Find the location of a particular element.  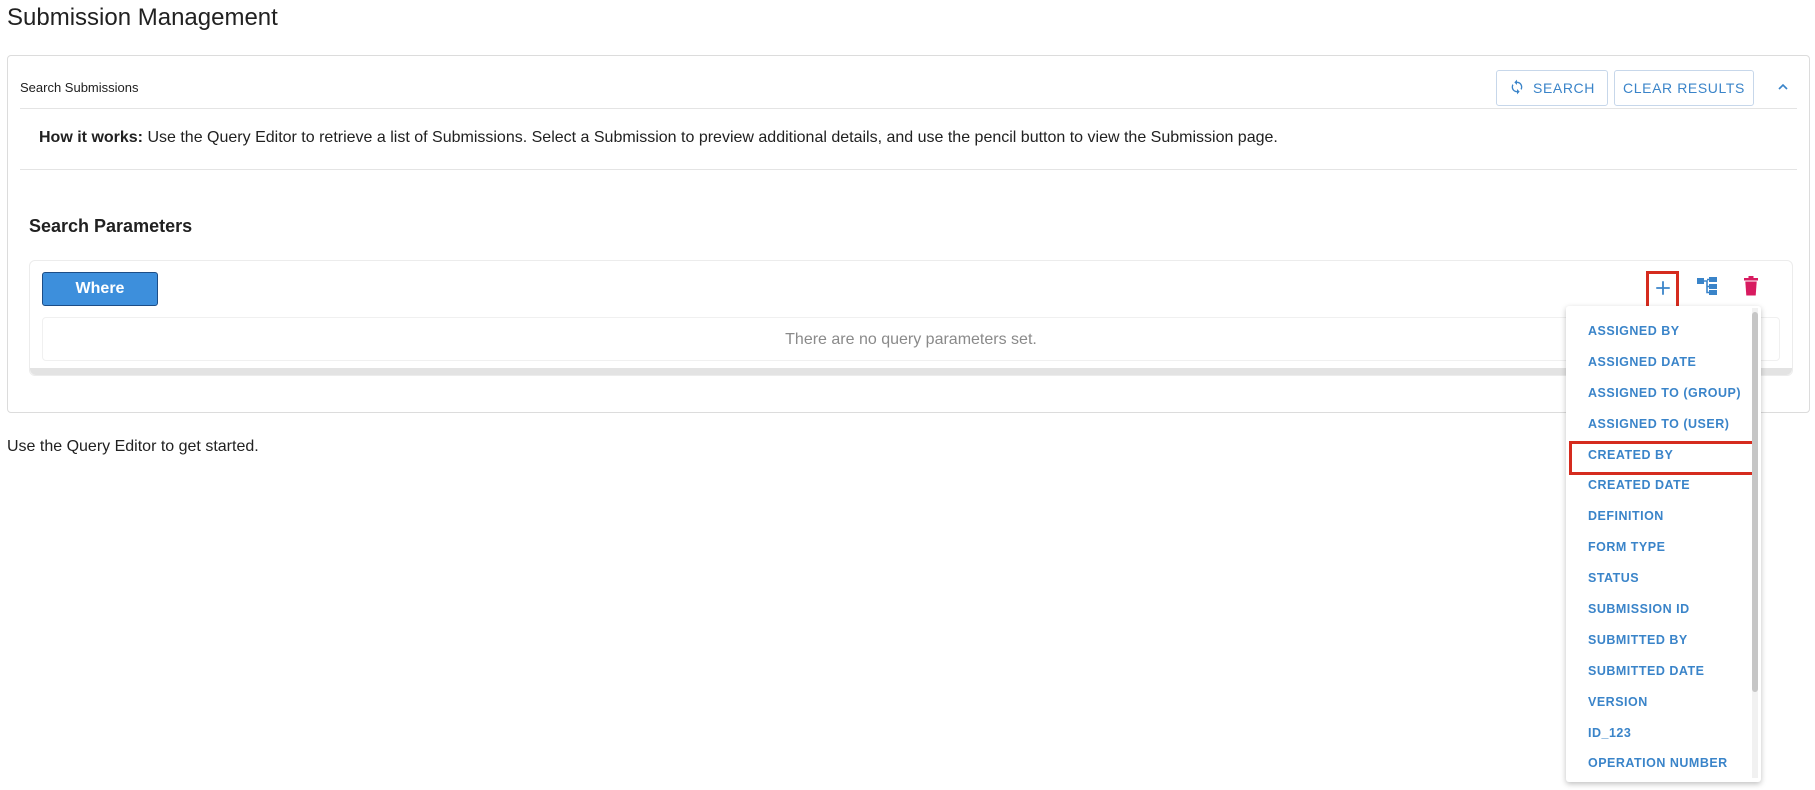

trash-icon is located at coordinates (1751, 288).